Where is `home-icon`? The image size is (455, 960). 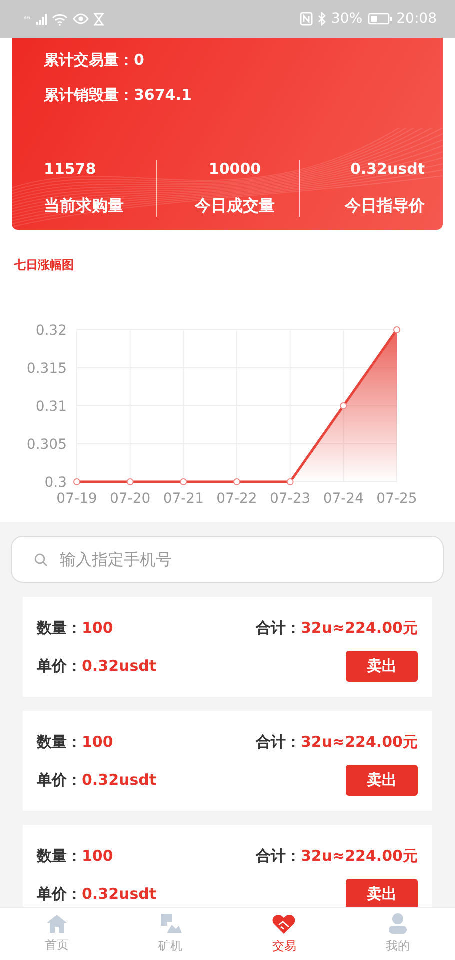 home-icon is located at coordinates (57, 924).